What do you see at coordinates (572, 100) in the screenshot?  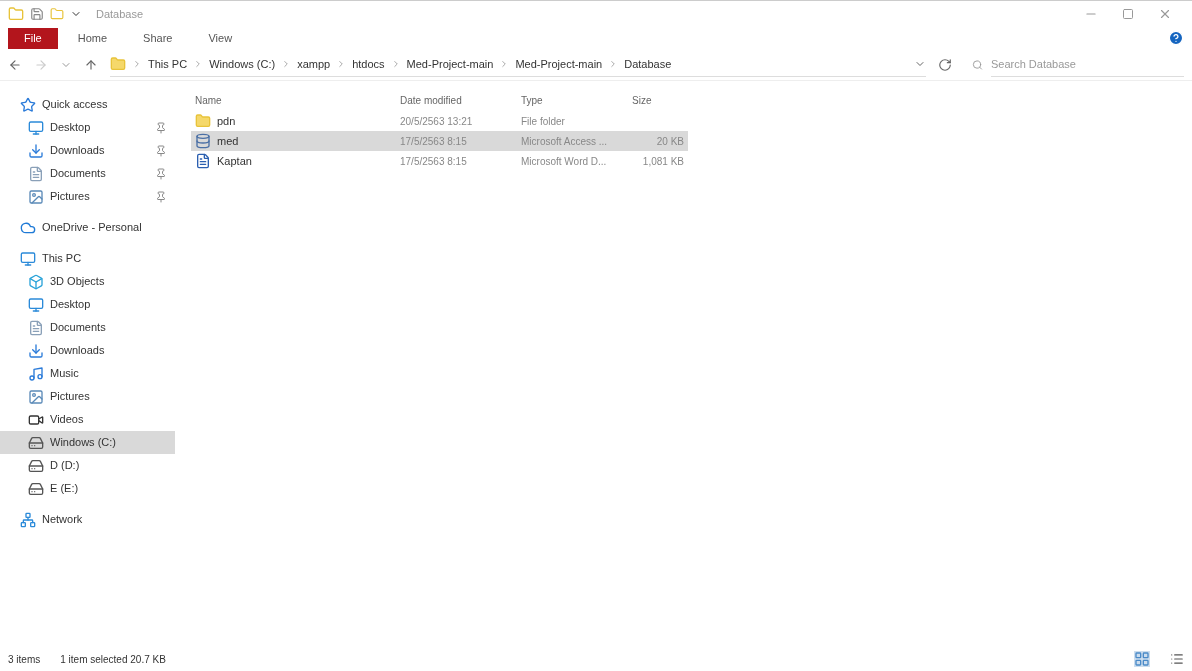 I see `column-header: Type` at bounding box center [572, 100].